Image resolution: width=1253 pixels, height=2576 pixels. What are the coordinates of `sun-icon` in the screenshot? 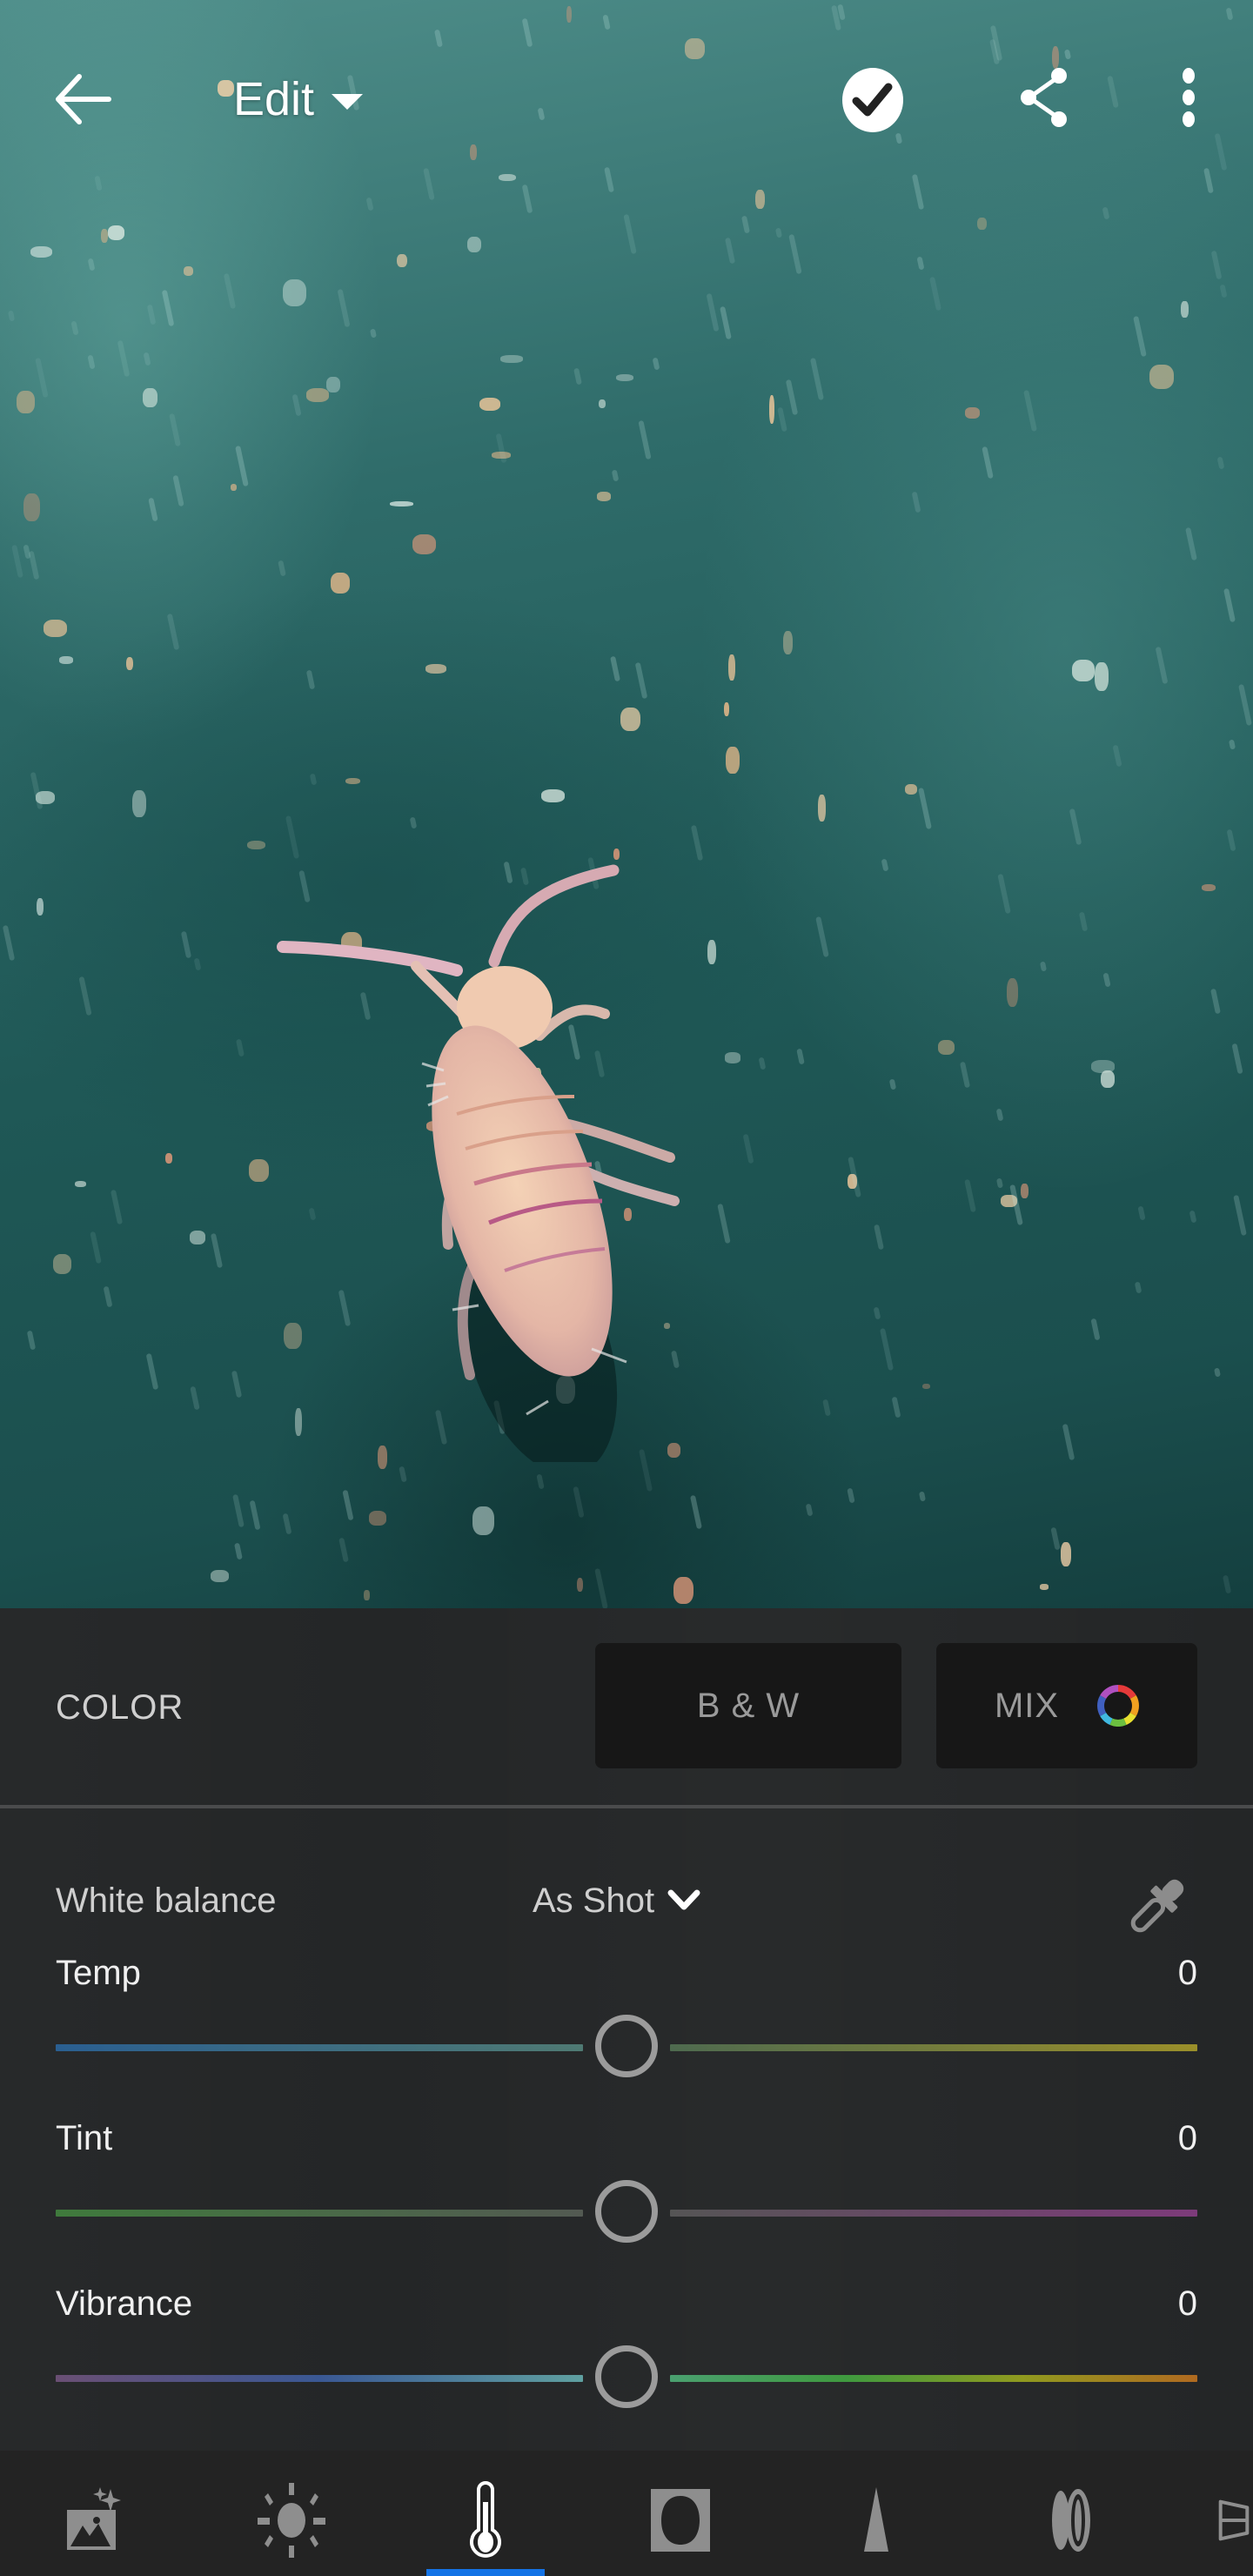 It's located at (291, 2520).